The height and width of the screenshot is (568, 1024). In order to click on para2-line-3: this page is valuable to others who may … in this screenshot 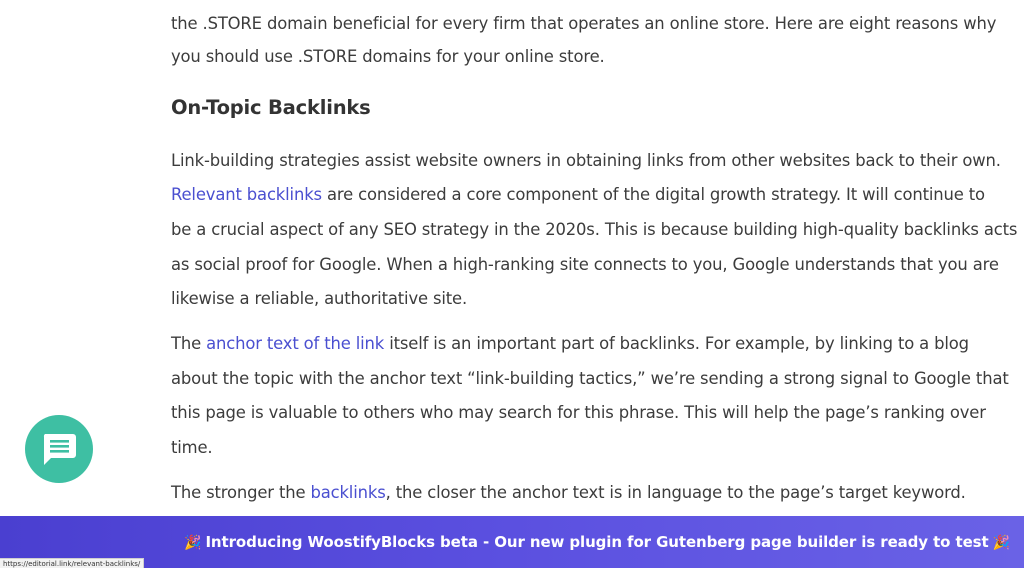, I will do `click(578, 412)`.